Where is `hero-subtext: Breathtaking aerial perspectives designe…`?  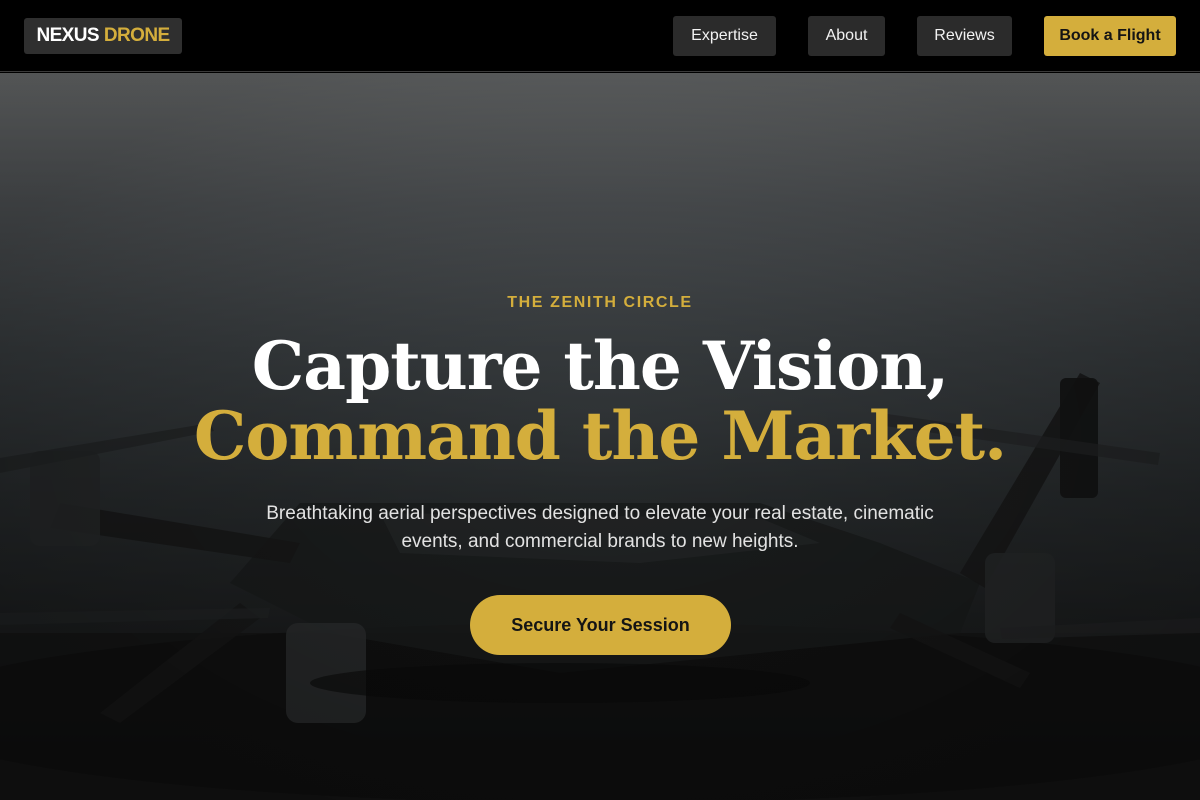 hero-subtext: Breathtaking aerial perspectives designe… is located at coordinates (600, 527).